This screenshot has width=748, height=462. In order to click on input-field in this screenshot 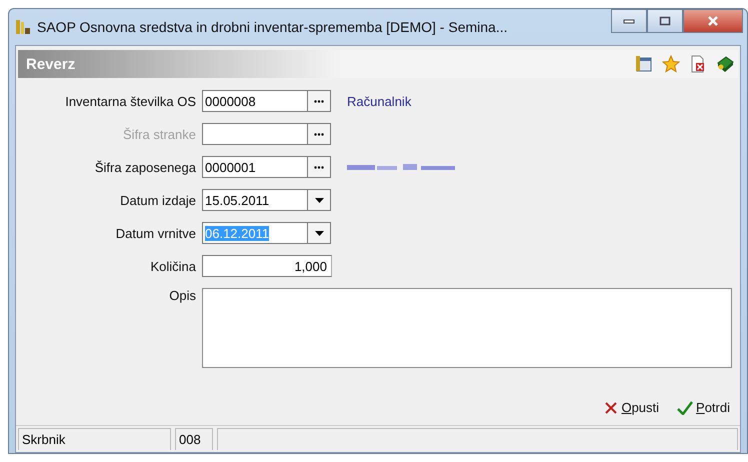, I will do `click(254, 134)`.